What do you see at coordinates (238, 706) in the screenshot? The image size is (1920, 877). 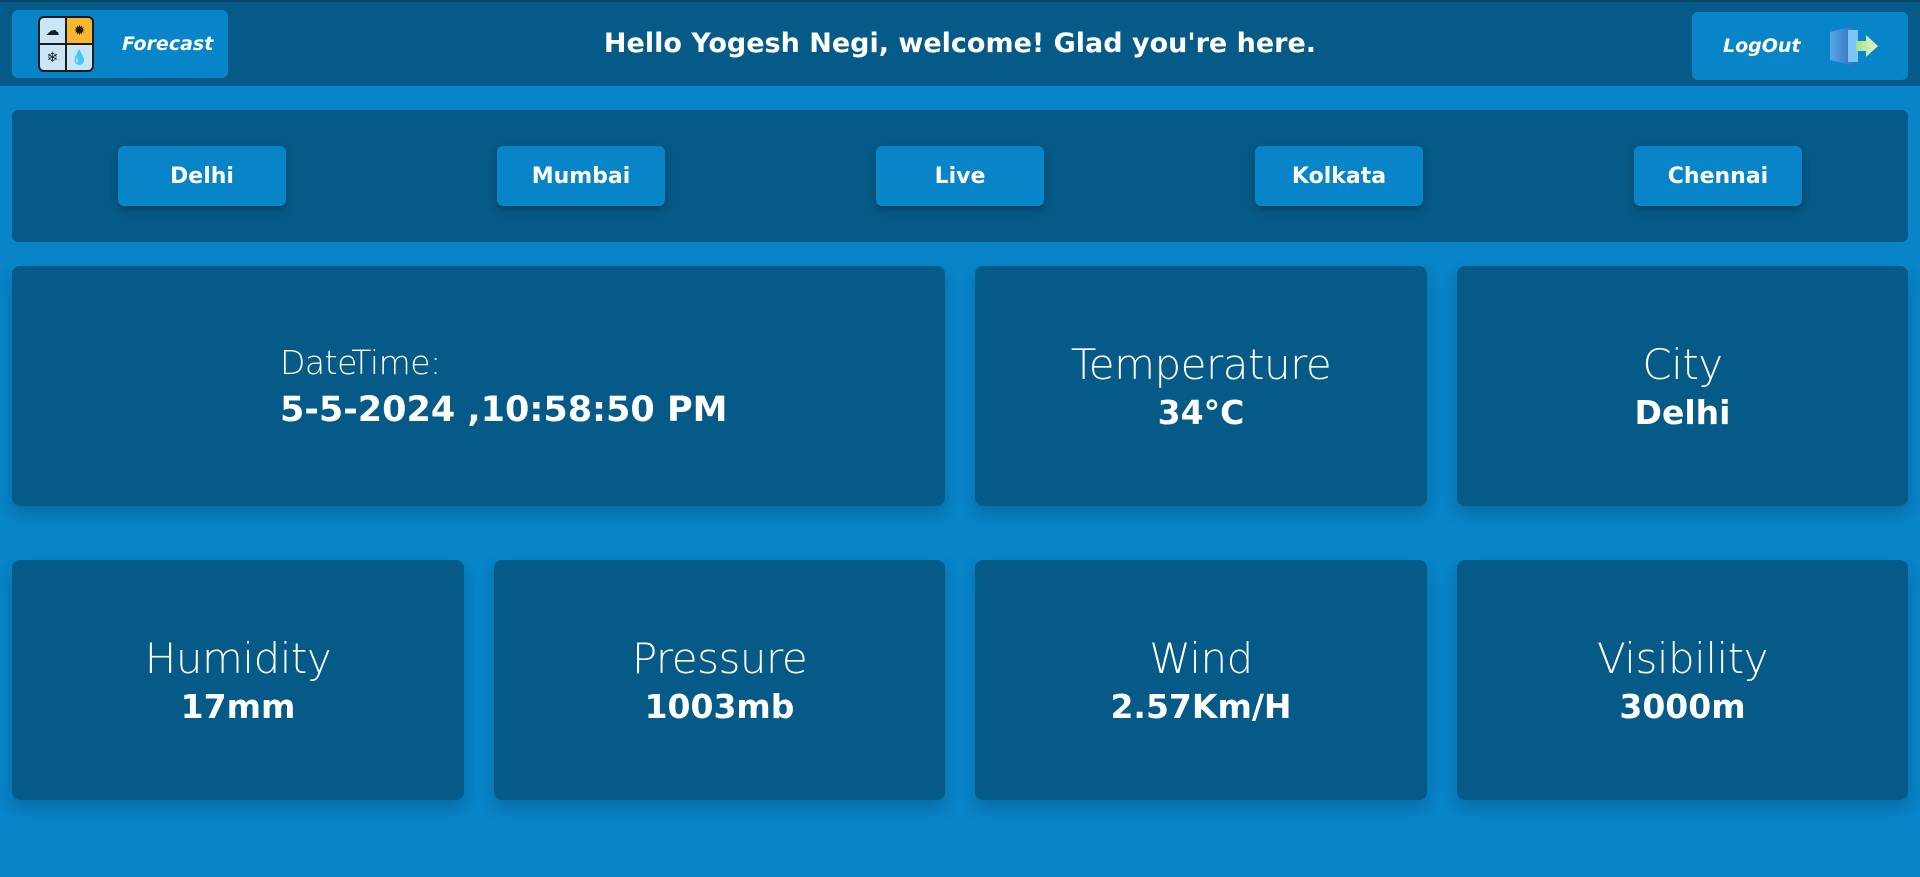 I see `humidity-value: 17mm` at bounding box center [238, 706].